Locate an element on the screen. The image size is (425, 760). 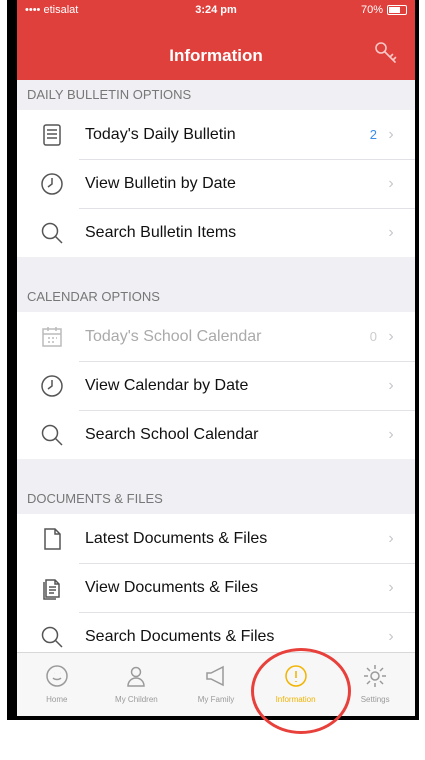
annotation-circle is located at coordinates (301, 691).